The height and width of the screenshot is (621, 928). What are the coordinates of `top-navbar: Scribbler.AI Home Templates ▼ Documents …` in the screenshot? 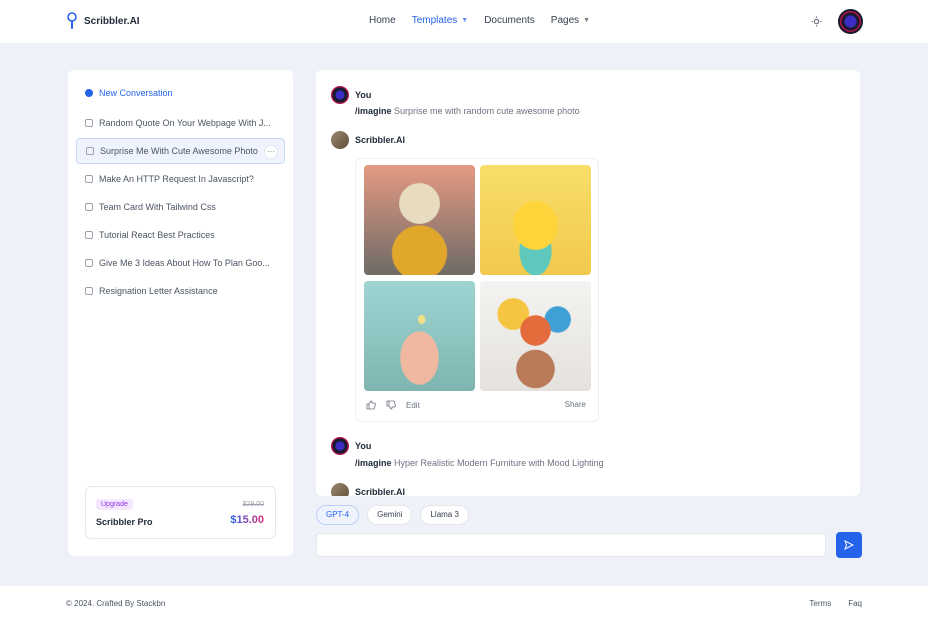 It's located at (464, 21).